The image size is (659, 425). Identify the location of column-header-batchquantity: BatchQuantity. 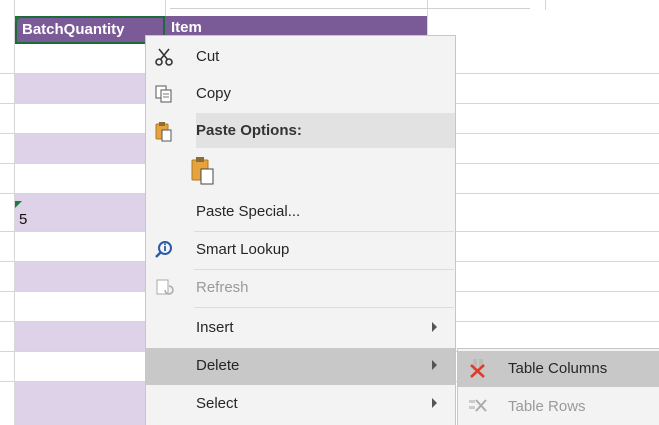
(90, 30).